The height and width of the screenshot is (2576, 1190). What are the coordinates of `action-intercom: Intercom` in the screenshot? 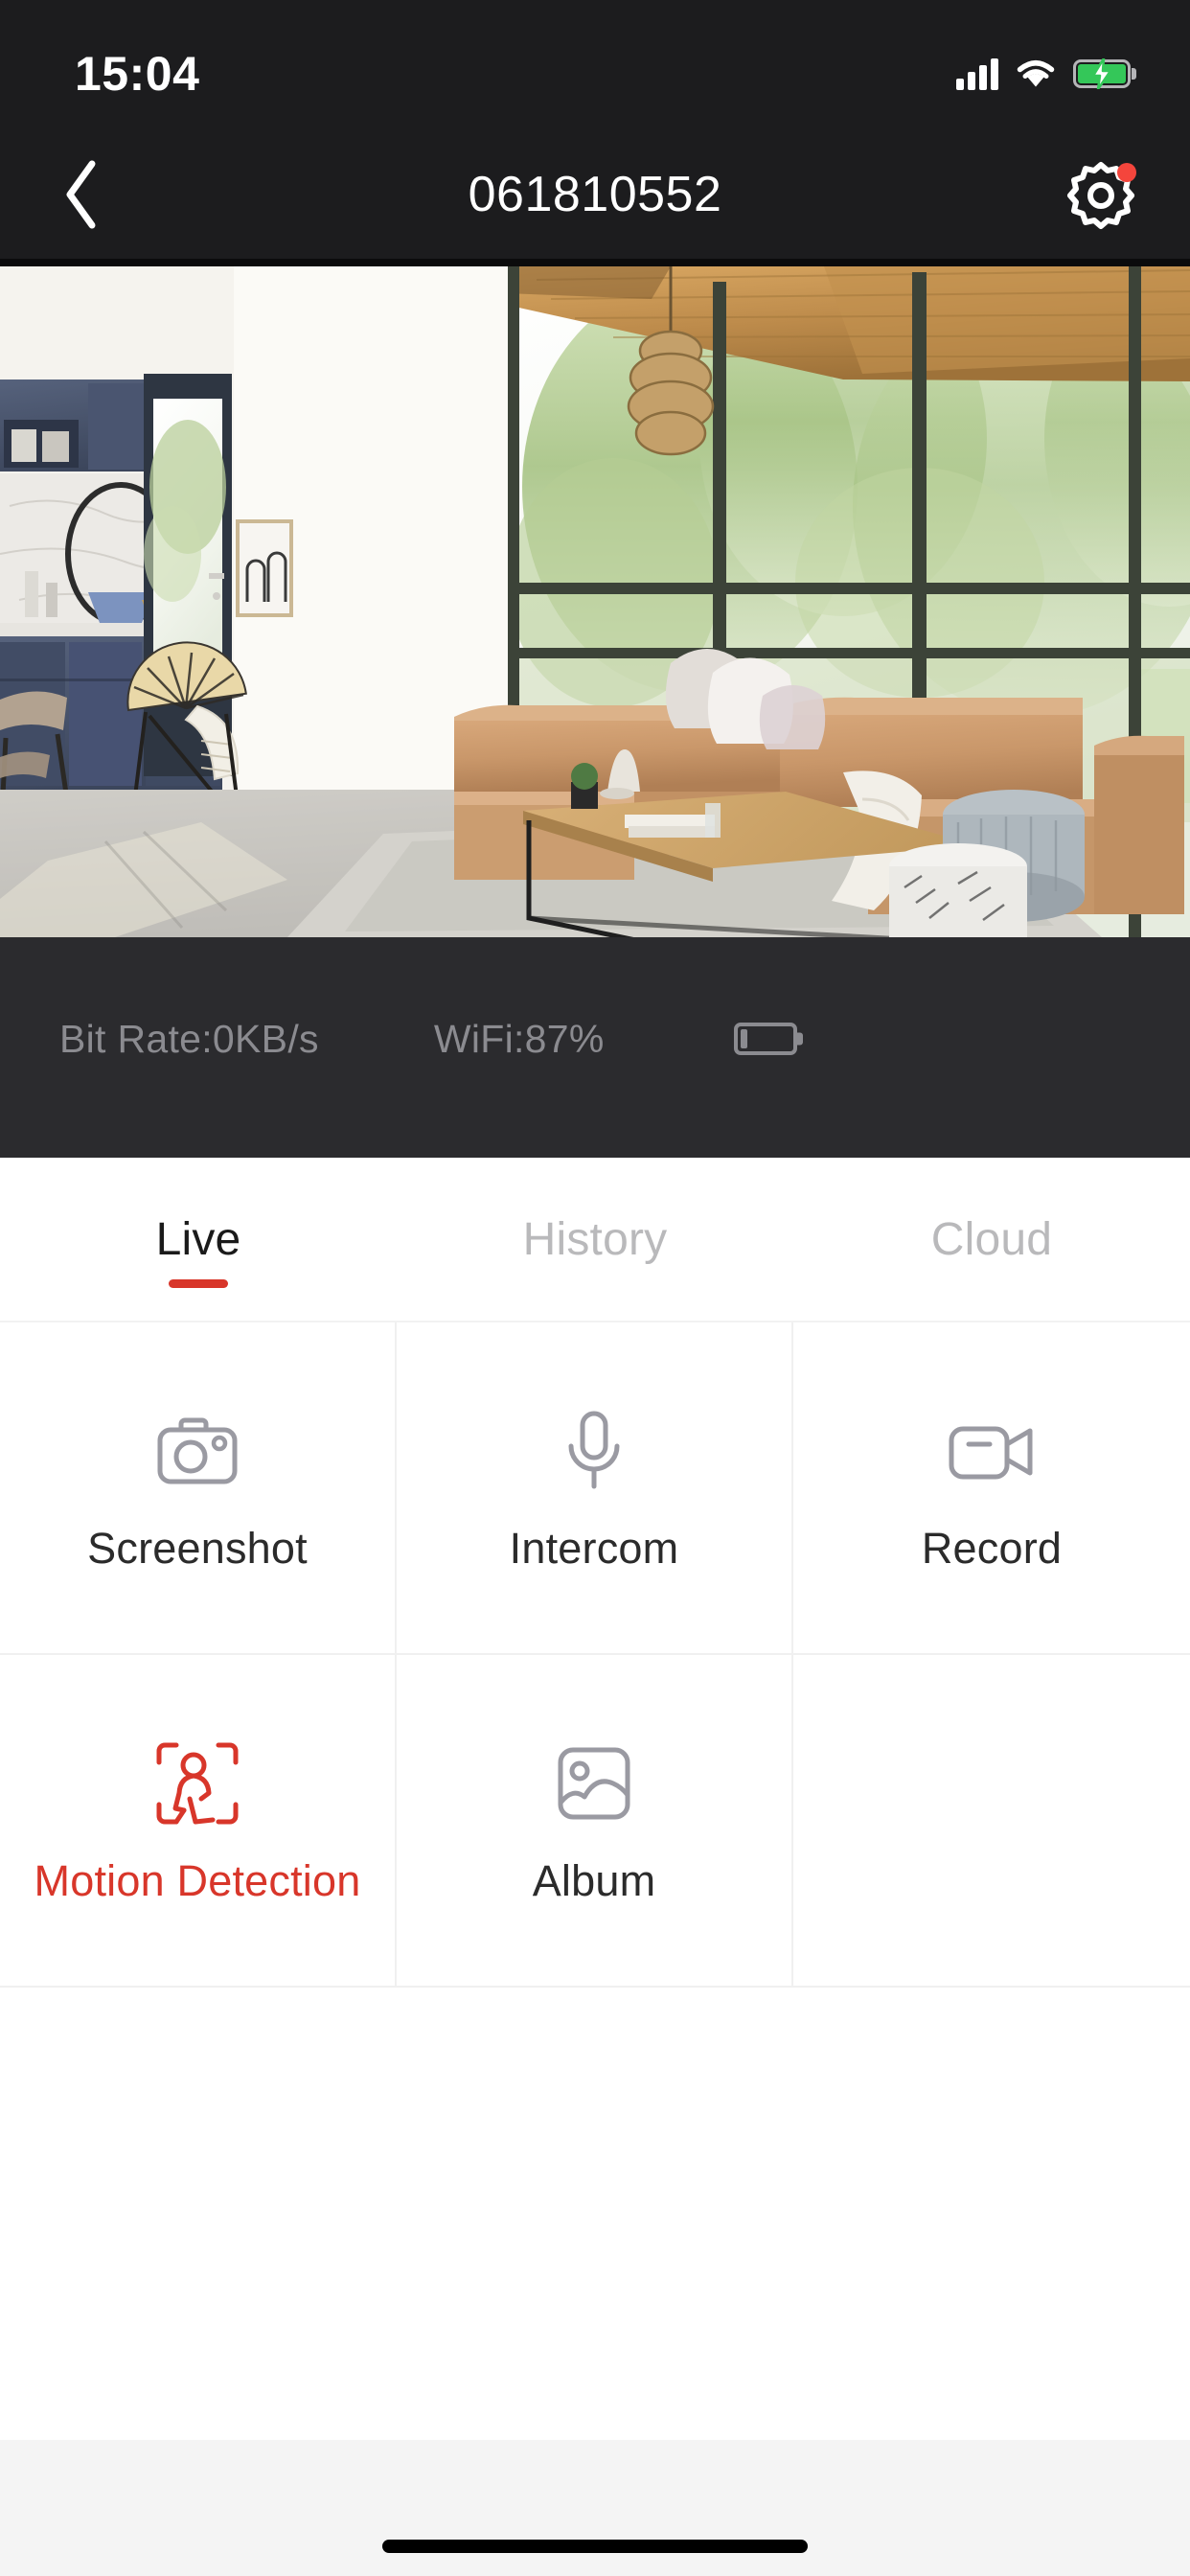 It's located at (595, 1488).